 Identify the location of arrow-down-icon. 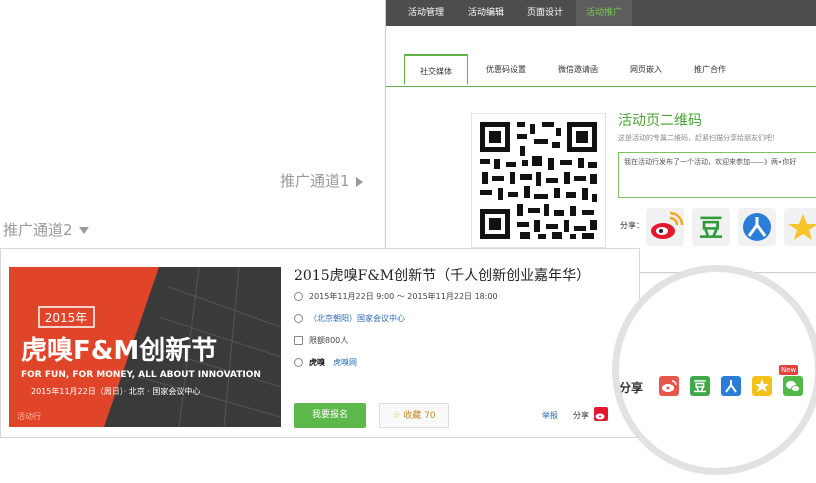
(83, 230).